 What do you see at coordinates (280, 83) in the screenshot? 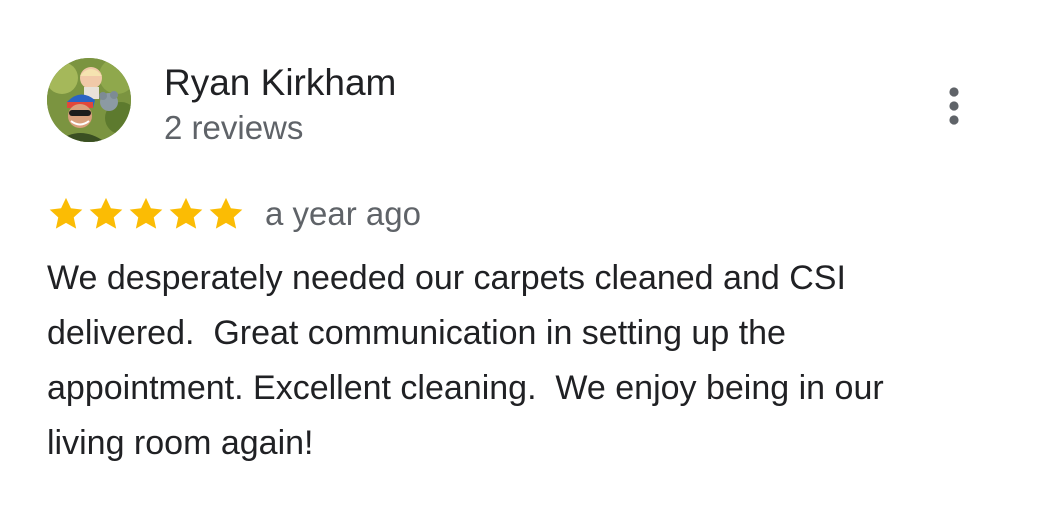
I see `reviewer-name: Ryan Kirkham` at bounding box center [280, 83].